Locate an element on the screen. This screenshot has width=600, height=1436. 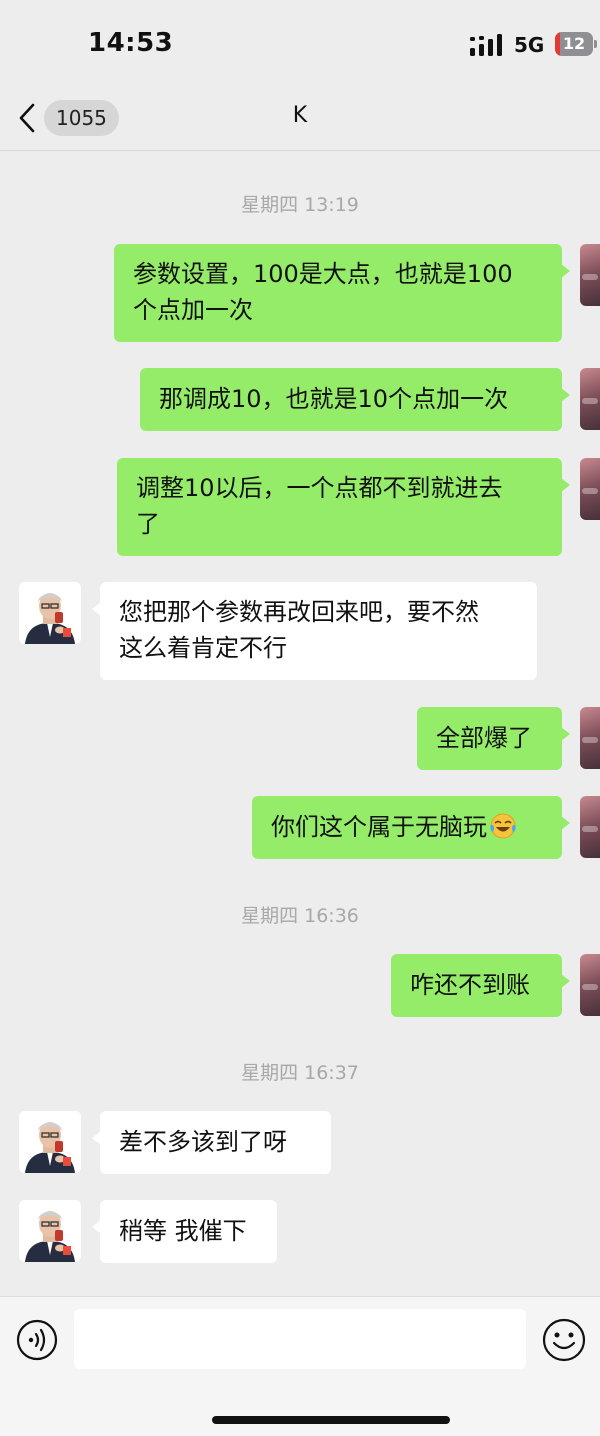
input-bar is located at coordinates (300, 1366).